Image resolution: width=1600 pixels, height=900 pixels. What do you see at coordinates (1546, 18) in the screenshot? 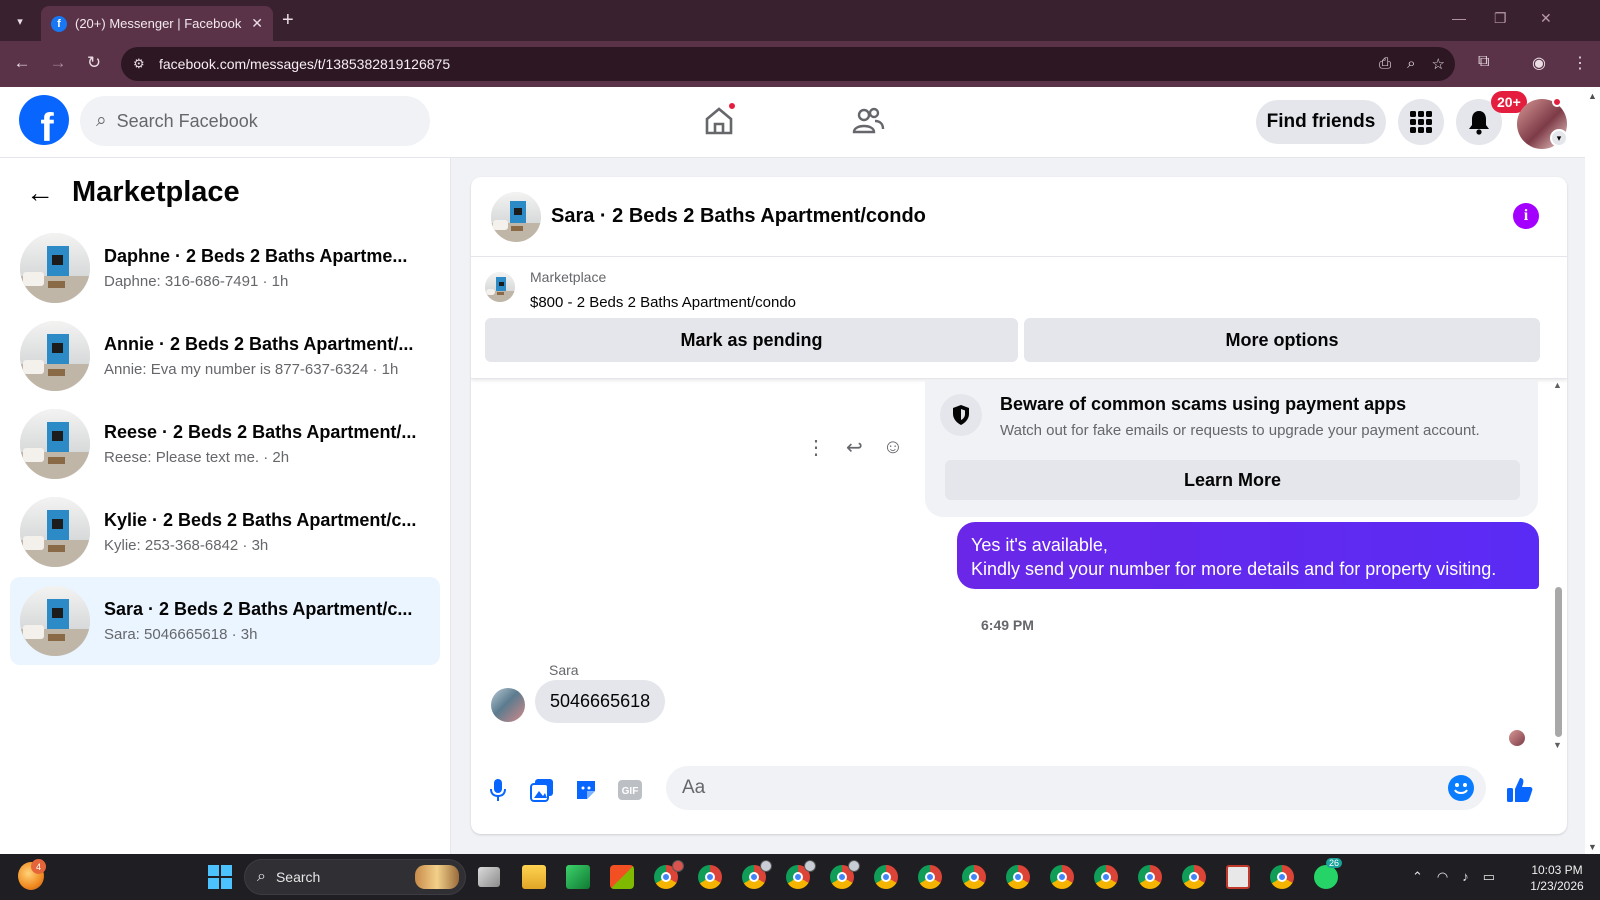
I see `window-close-icon: ✕` at bounding box center [1546, 18].